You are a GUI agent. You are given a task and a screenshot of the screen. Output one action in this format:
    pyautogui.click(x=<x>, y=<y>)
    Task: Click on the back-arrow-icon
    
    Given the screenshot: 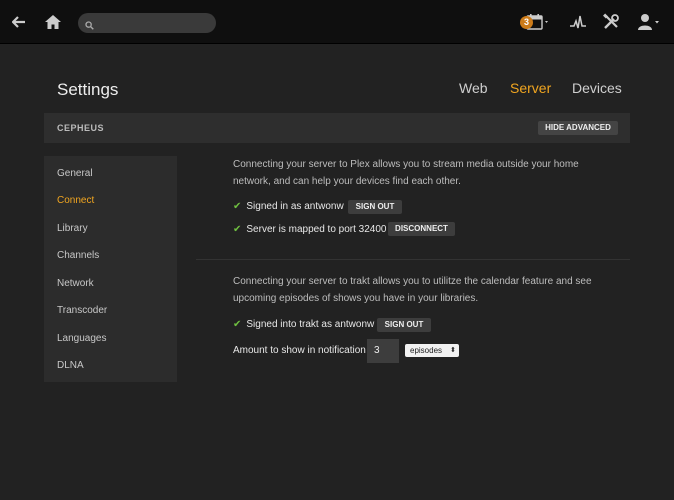 What is the action you would take?
    pyautogui.click(x=19, y=22)
    